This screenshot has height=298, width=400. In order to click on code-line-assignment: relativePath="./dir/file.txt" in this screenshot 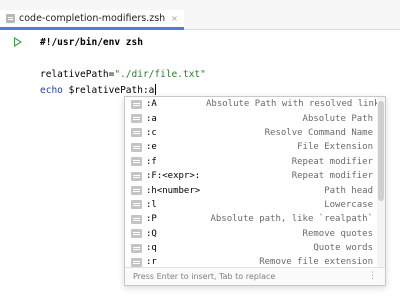, I will do `click(123, 75)`.